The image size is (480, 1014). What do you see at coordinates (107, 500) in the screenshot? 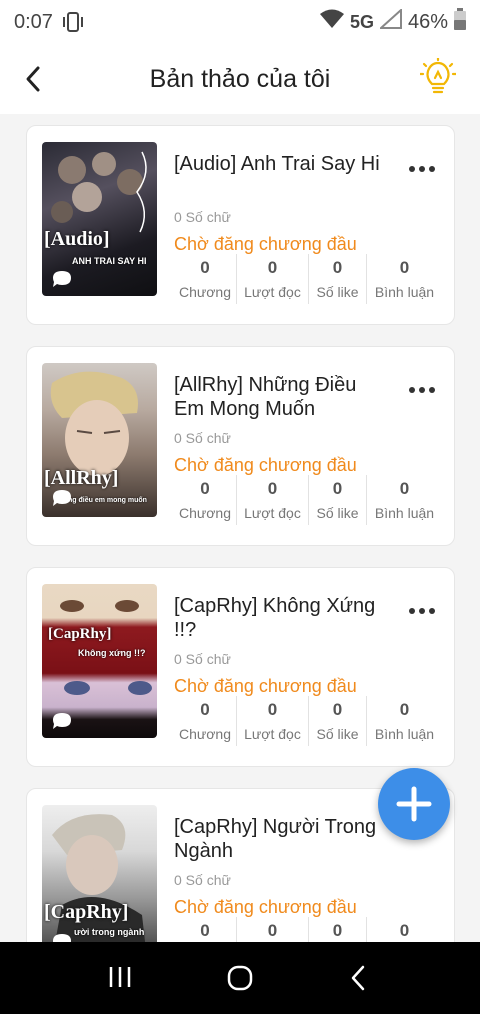
I see `cover-subtitle: ng điều em mong muốn` at bounding box center [107, 500].